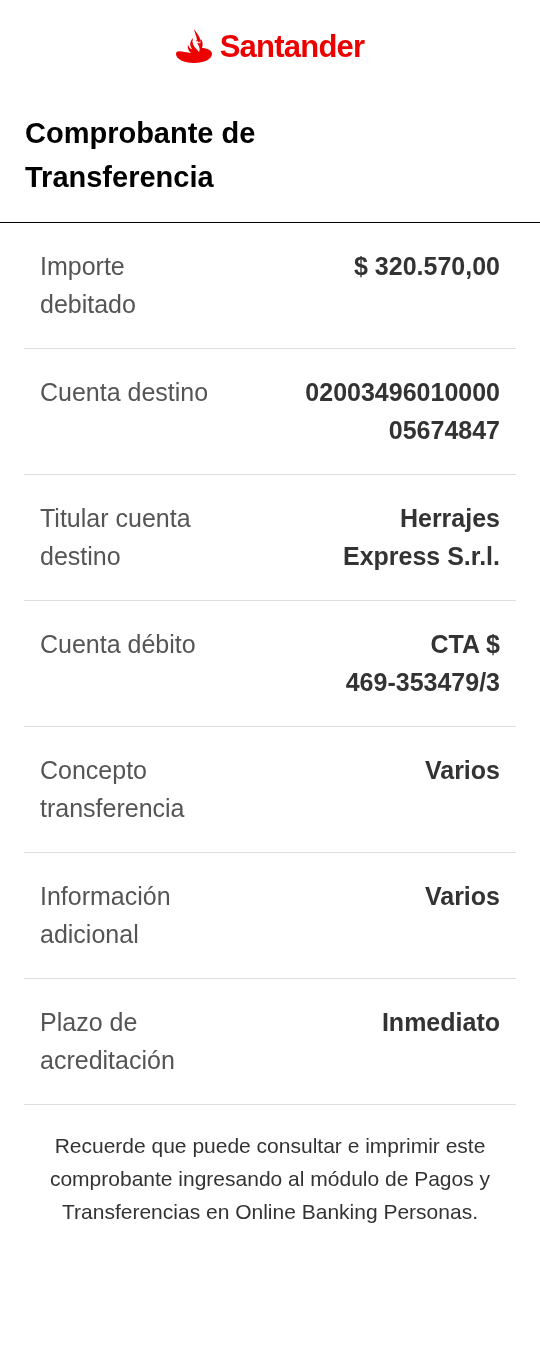 The image size is (540, 1356). I want to click on page-title: Comprobante de Transferencia, so click(140, 155).